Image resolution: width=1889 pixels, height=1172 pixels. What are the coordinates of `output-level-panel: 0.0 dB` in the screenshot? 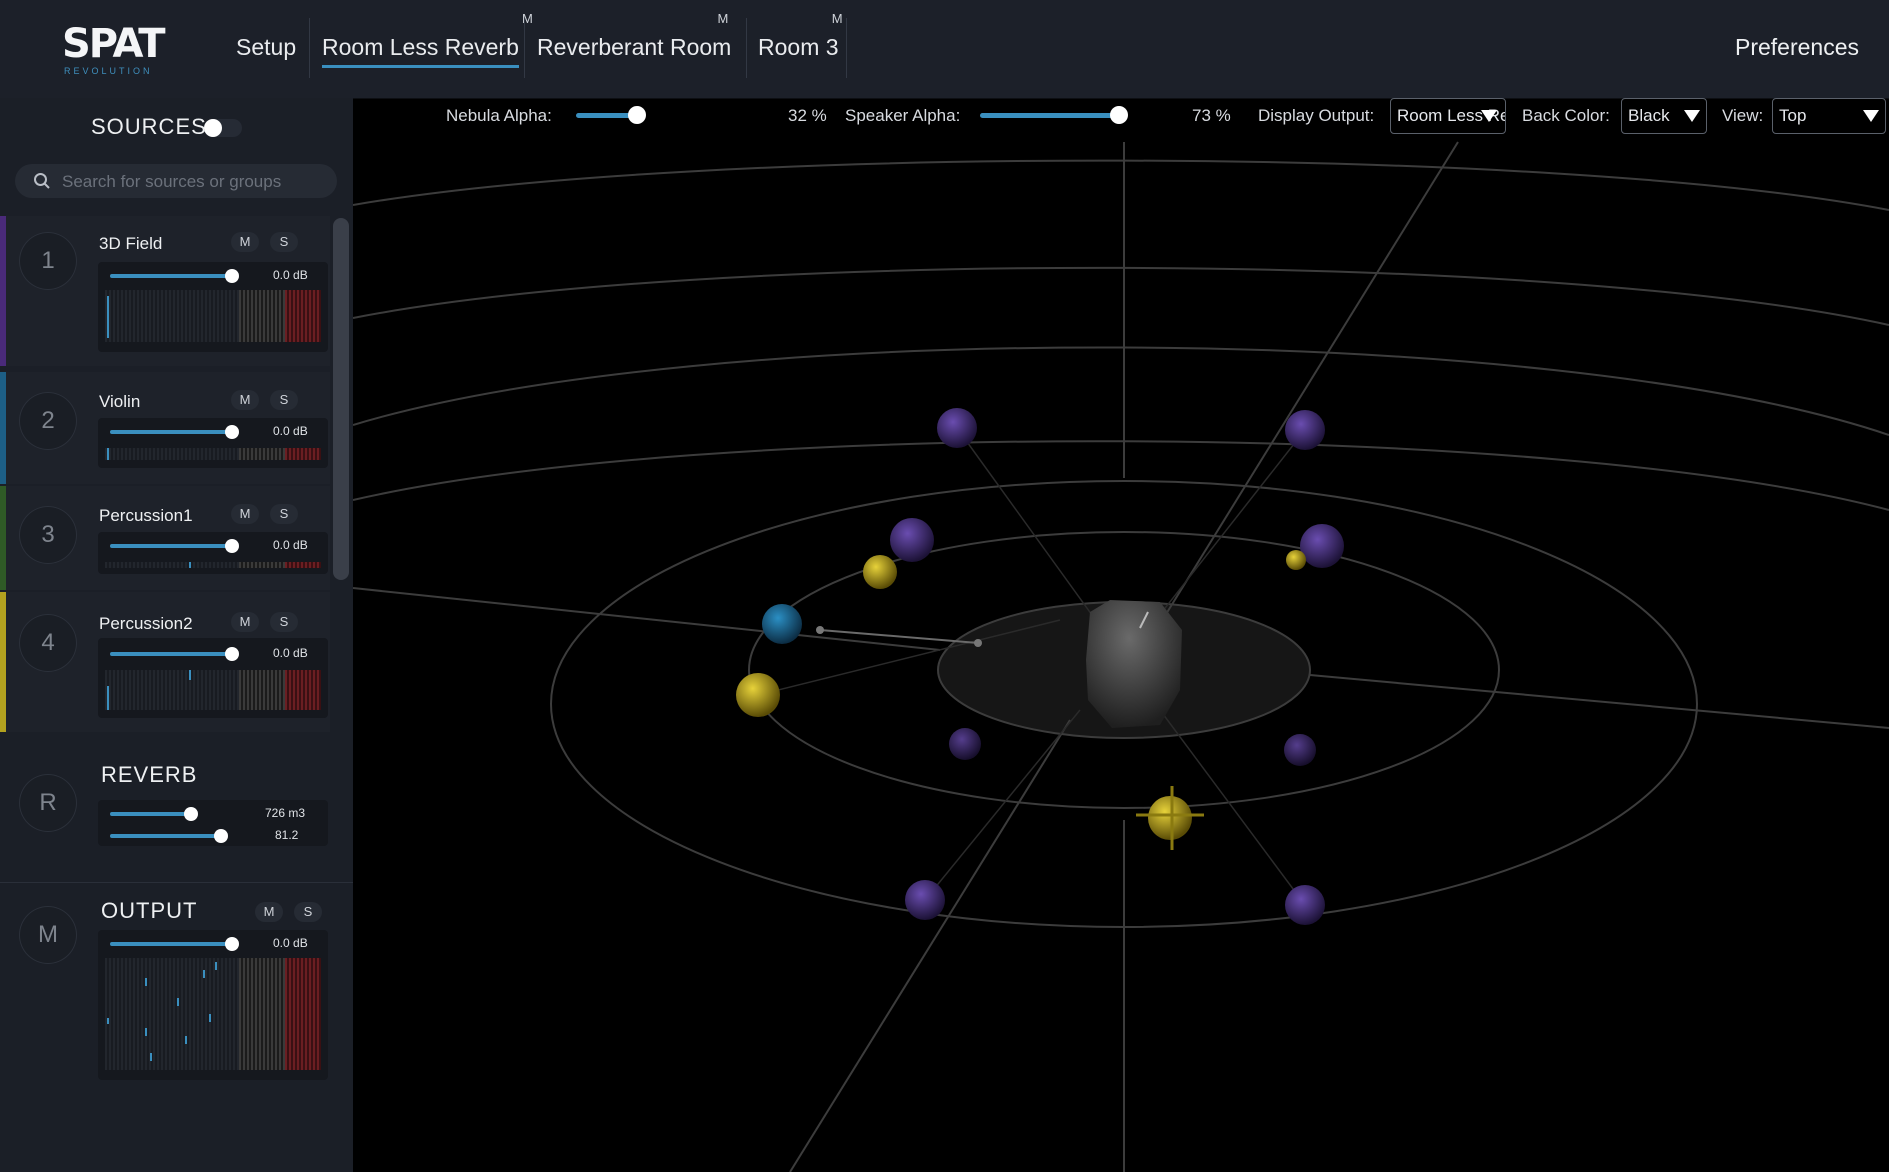 It's located at (213, 1005).